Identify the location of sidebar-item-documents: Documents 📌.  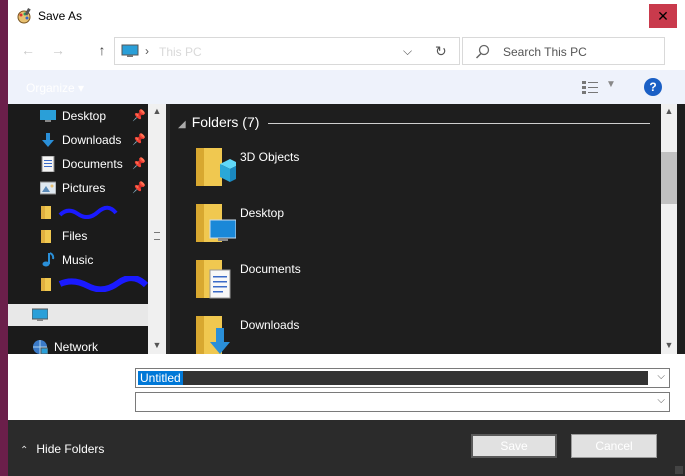
(78, 164).